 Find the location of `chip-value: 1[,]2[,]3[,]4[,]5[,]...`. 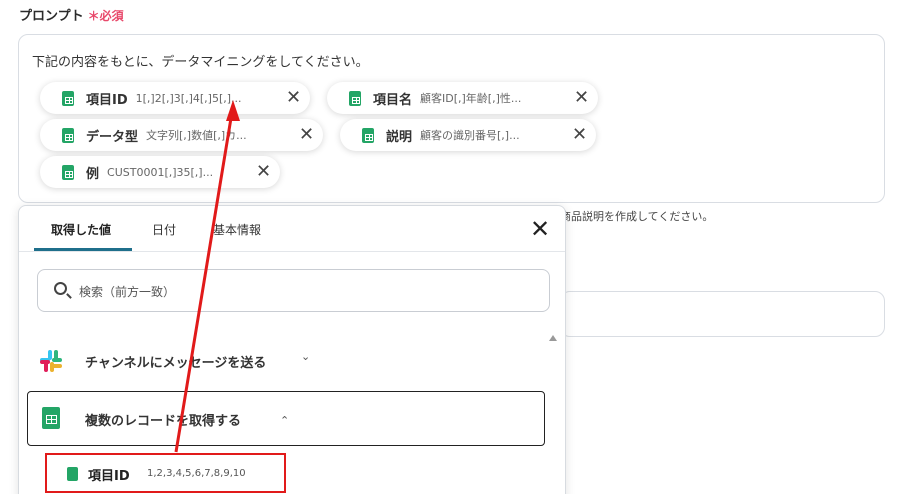

chip-value: 1[,]2[,]3[,]4[,]5[,]... is located at coordinates (188, 98).